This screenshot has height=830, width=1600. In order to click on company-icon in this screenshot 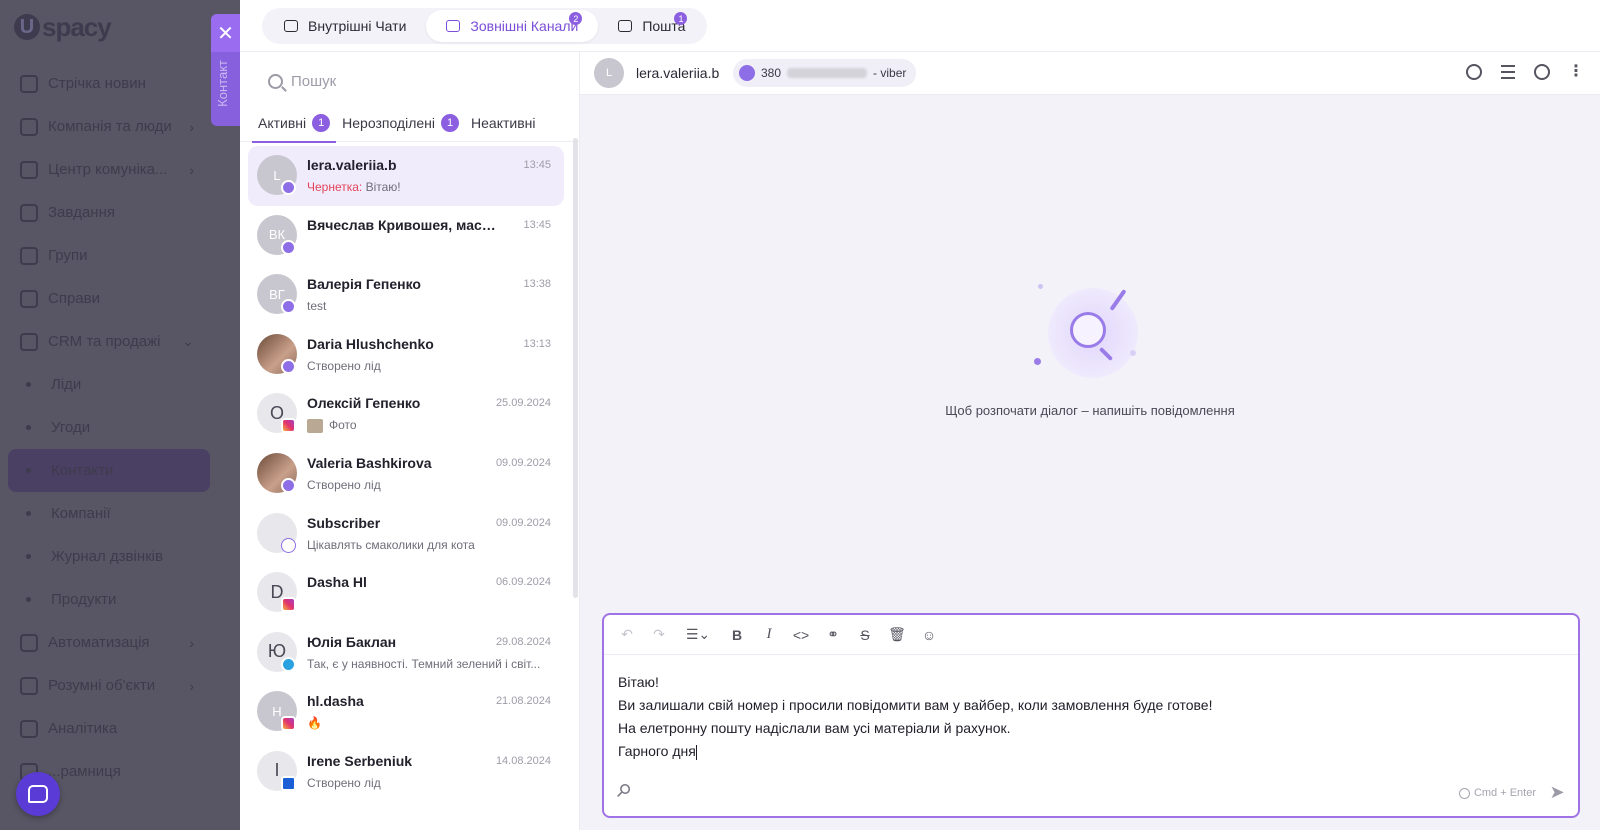, I will do `click(29, 126)`.